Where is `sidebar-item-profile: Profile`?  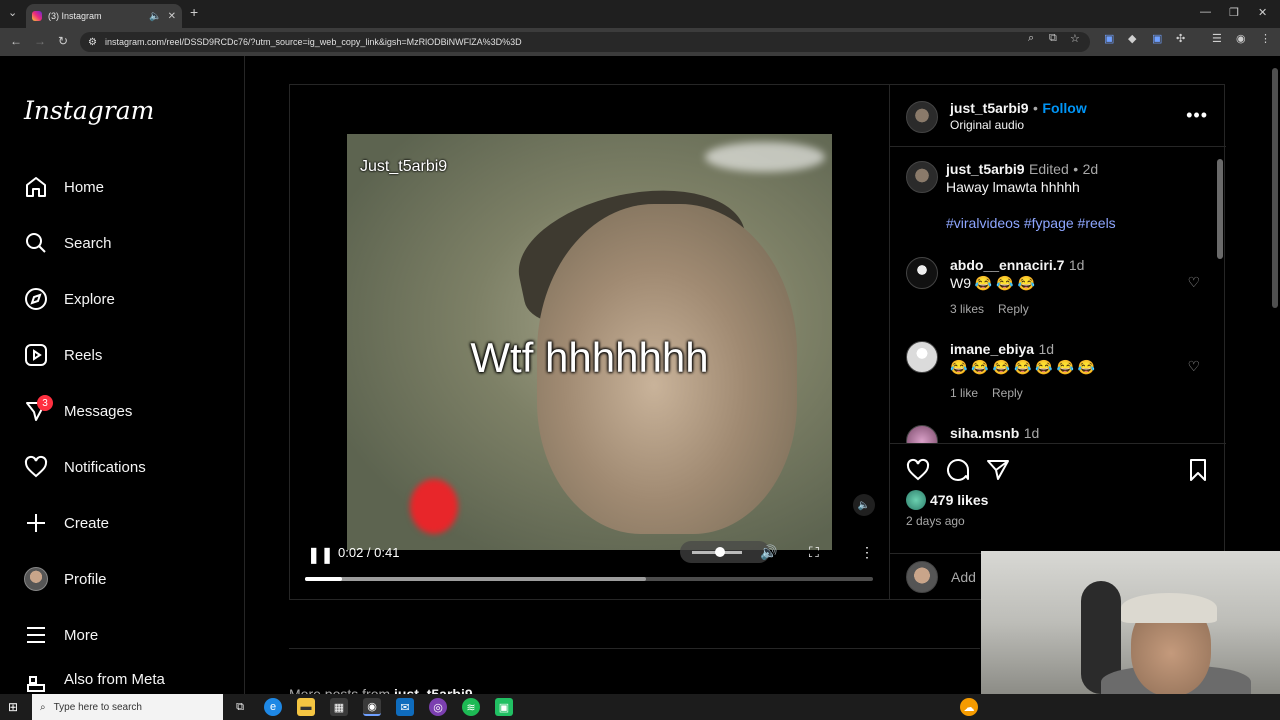
sidebar-item-profile: Profile is located at coordinates (65, 579).